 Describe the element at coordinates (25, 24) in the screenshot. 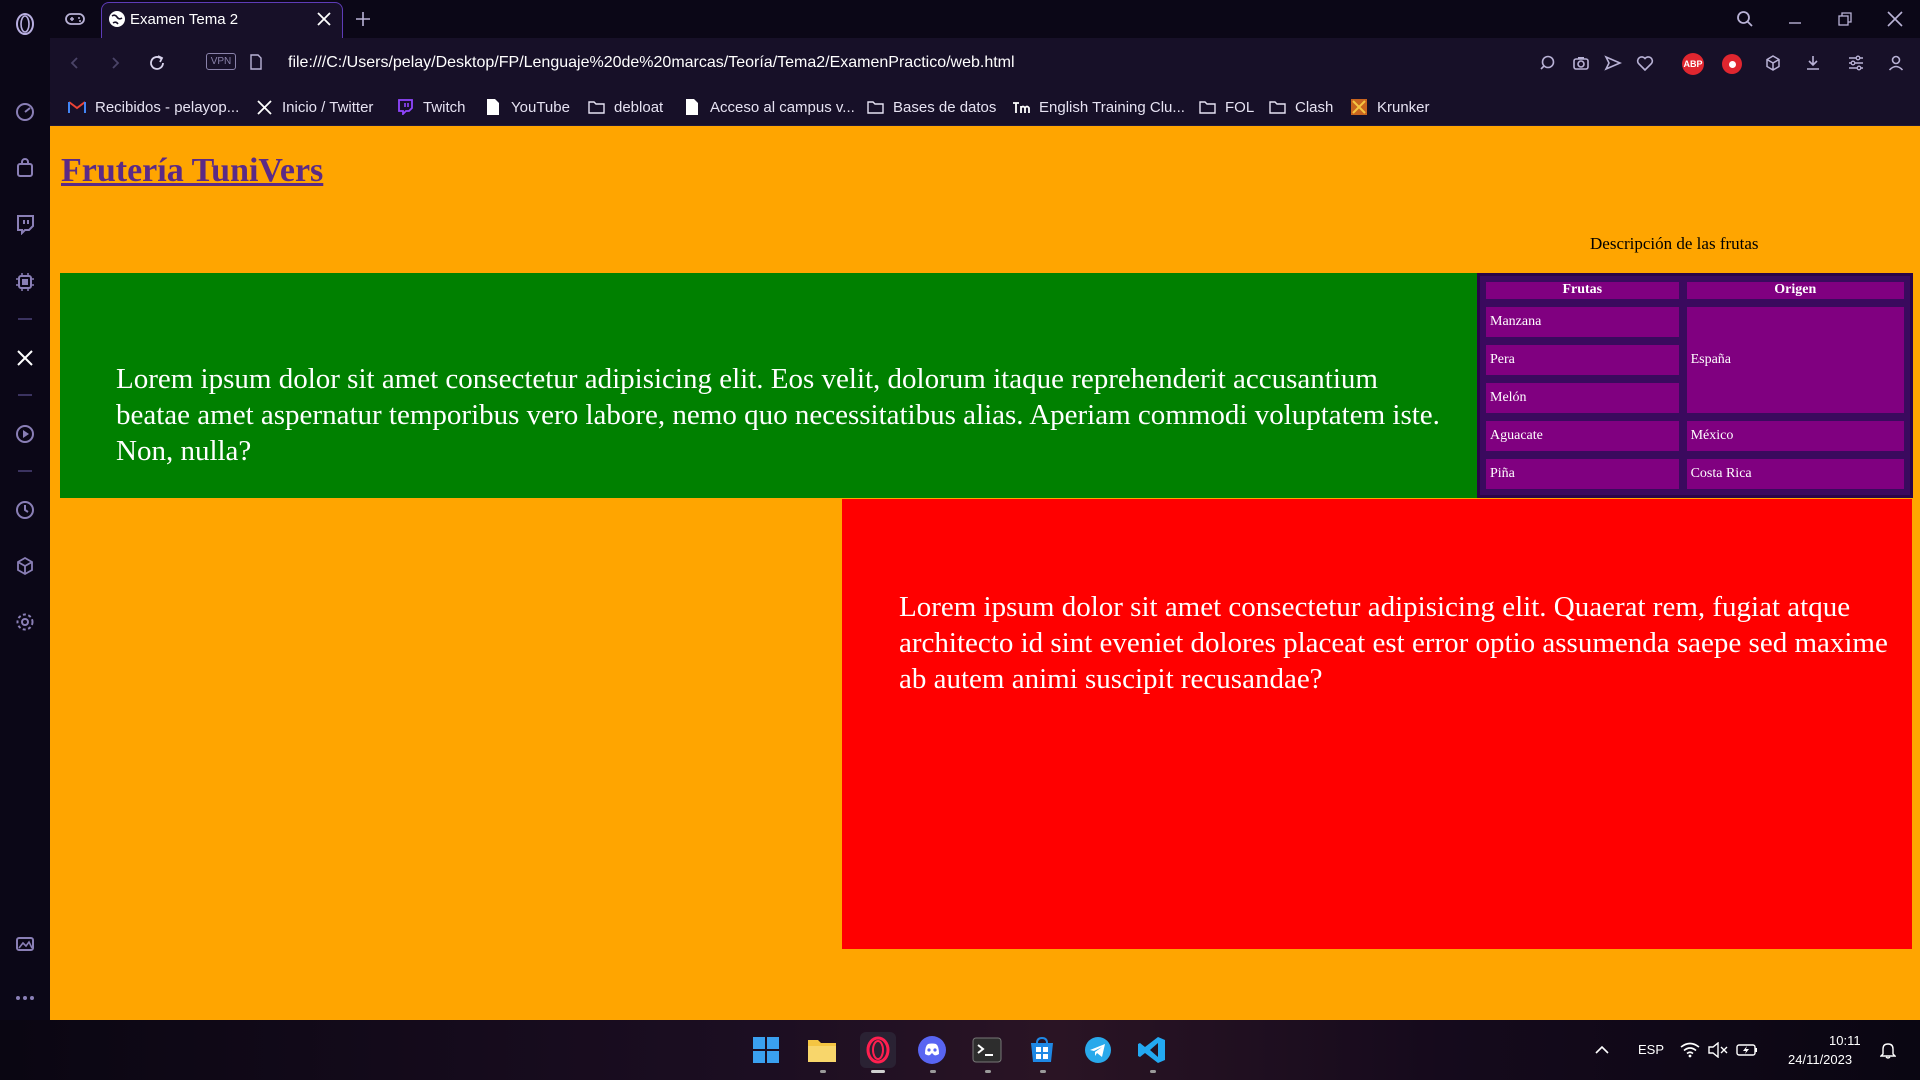

I see `opera-menu-icon` at that location.